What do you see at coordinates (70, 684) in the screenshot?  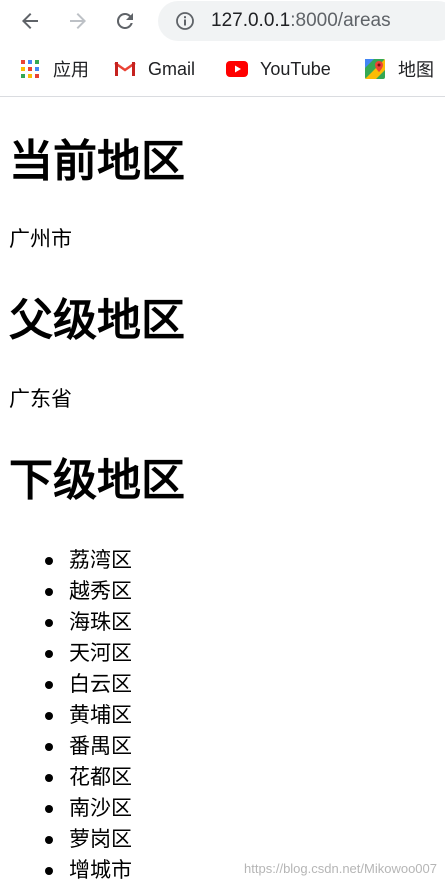 I see `list-item: 白云区` at bounding box center [70, 684].